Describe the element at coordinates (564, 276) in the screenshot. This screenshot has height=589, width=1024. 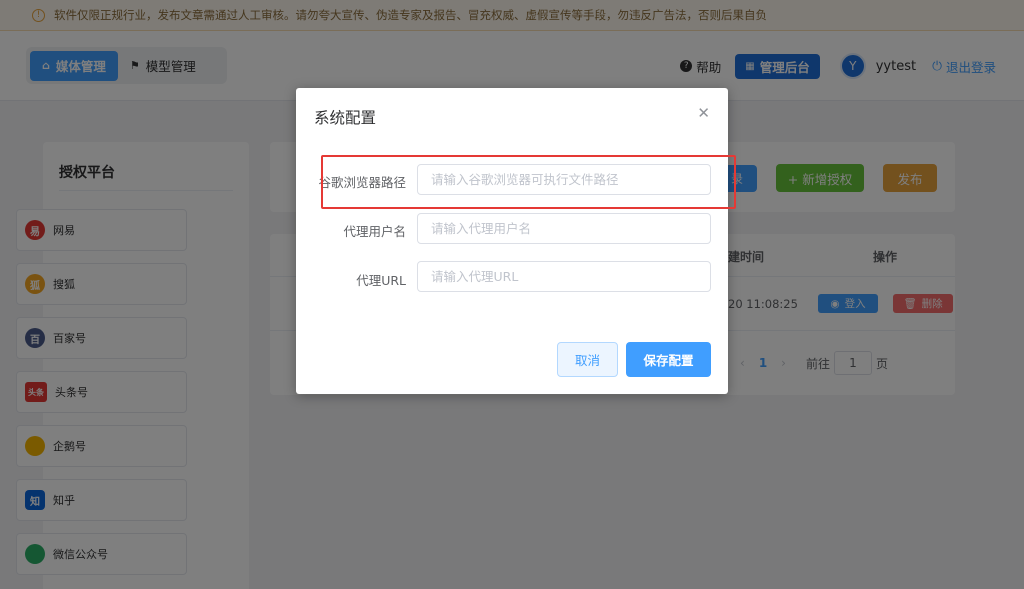
I see `proxy-url-input` at that location.